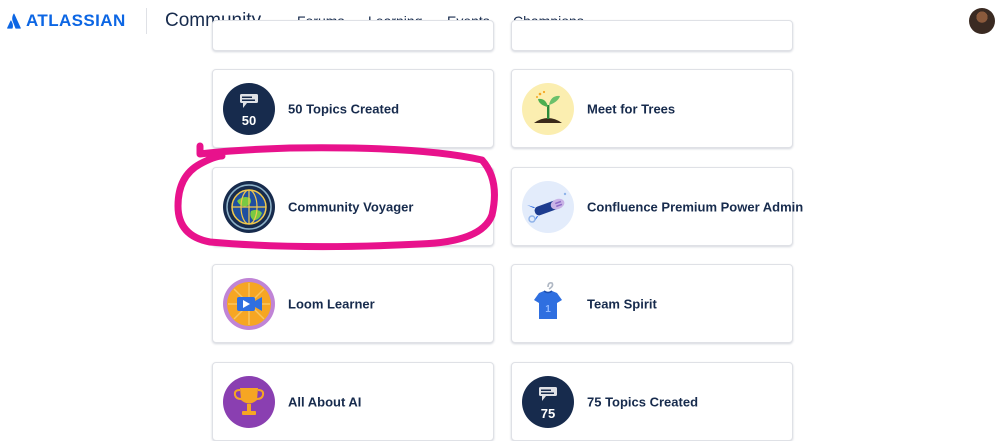 The height and width of the screenshot is (441, 999). Describe the element at coordinates (14, 21) in the screenshot. I see `atlassian-mark-icon` at that location.